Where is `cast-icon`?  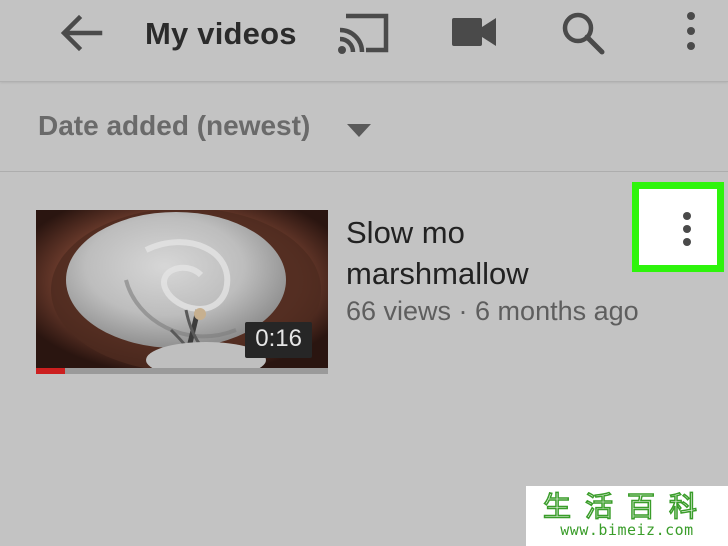
cast-icon is located at coordinates (364, 33).